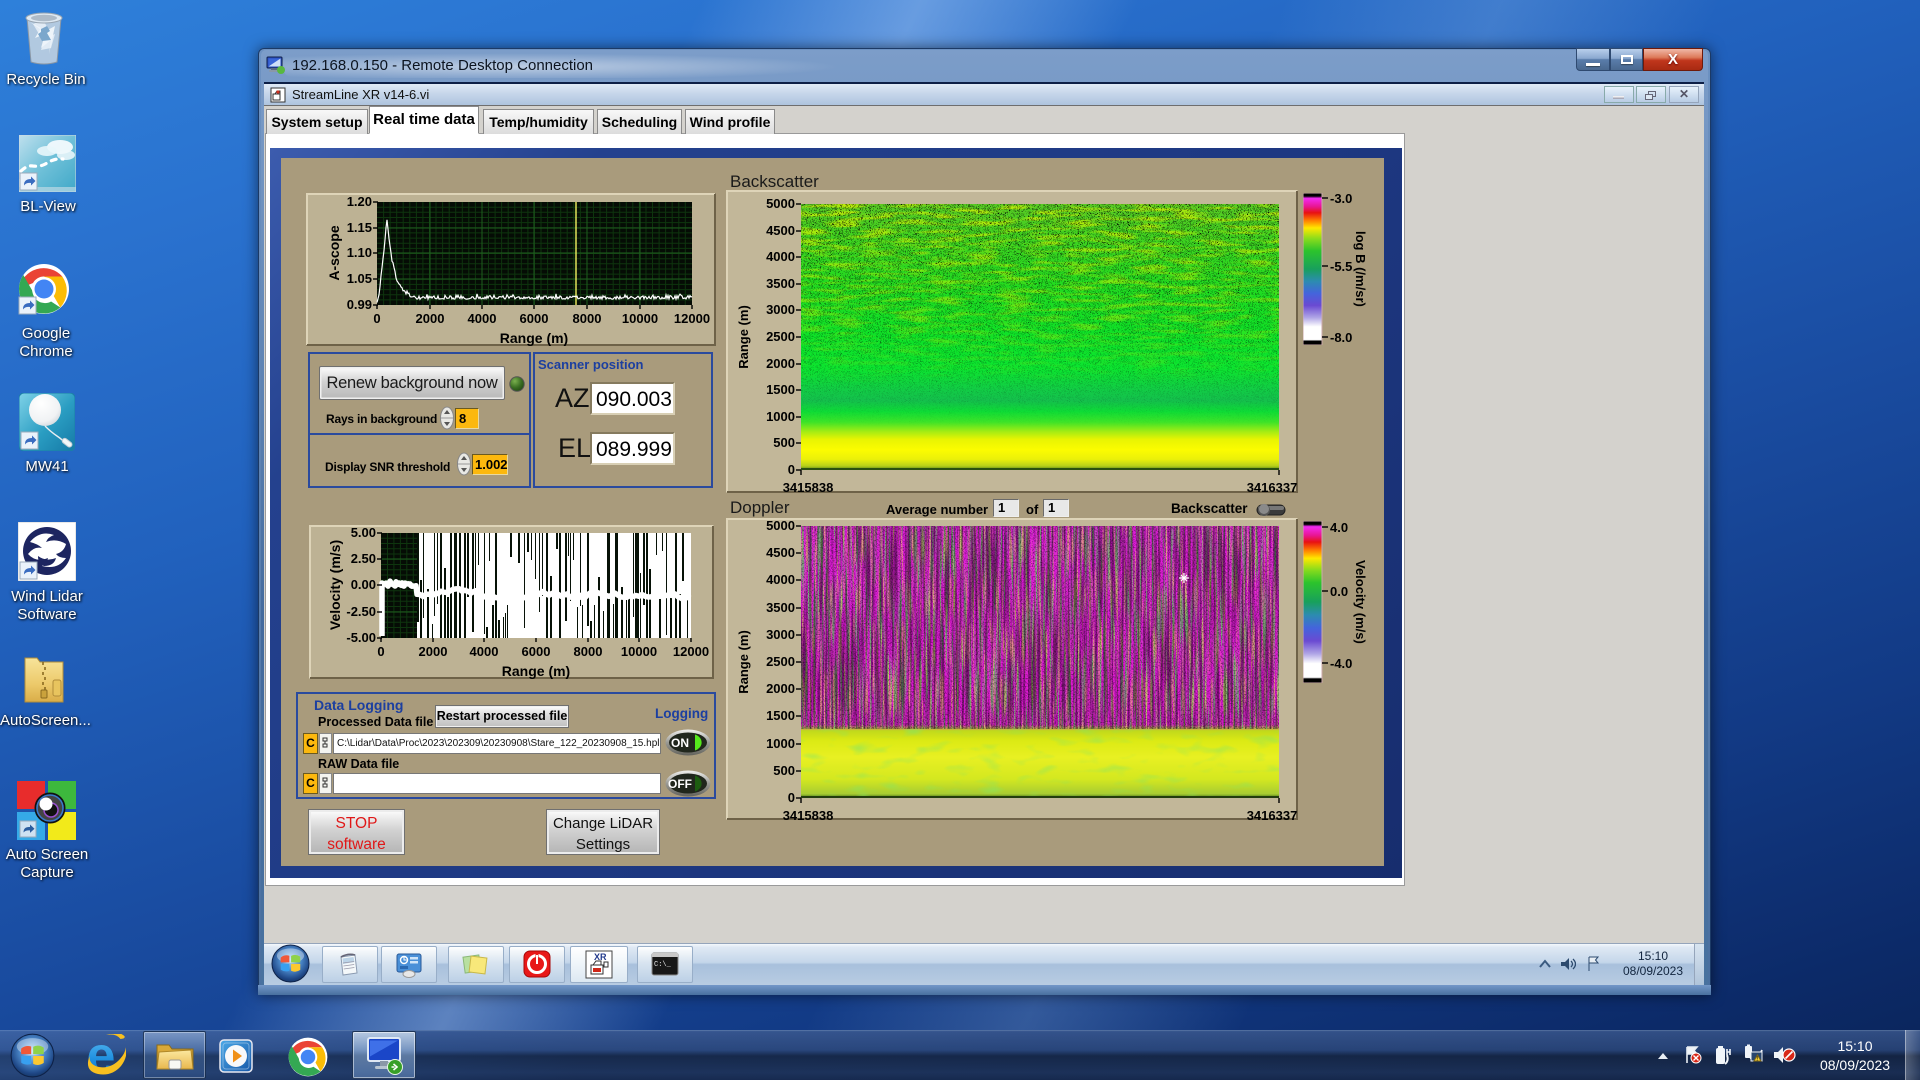 Image resolution: width=1920 pixels, height=1080 pixels. Describe the element at coordinates (680, 784) in the screenshot. I see `svg-text: OFF` at that location.